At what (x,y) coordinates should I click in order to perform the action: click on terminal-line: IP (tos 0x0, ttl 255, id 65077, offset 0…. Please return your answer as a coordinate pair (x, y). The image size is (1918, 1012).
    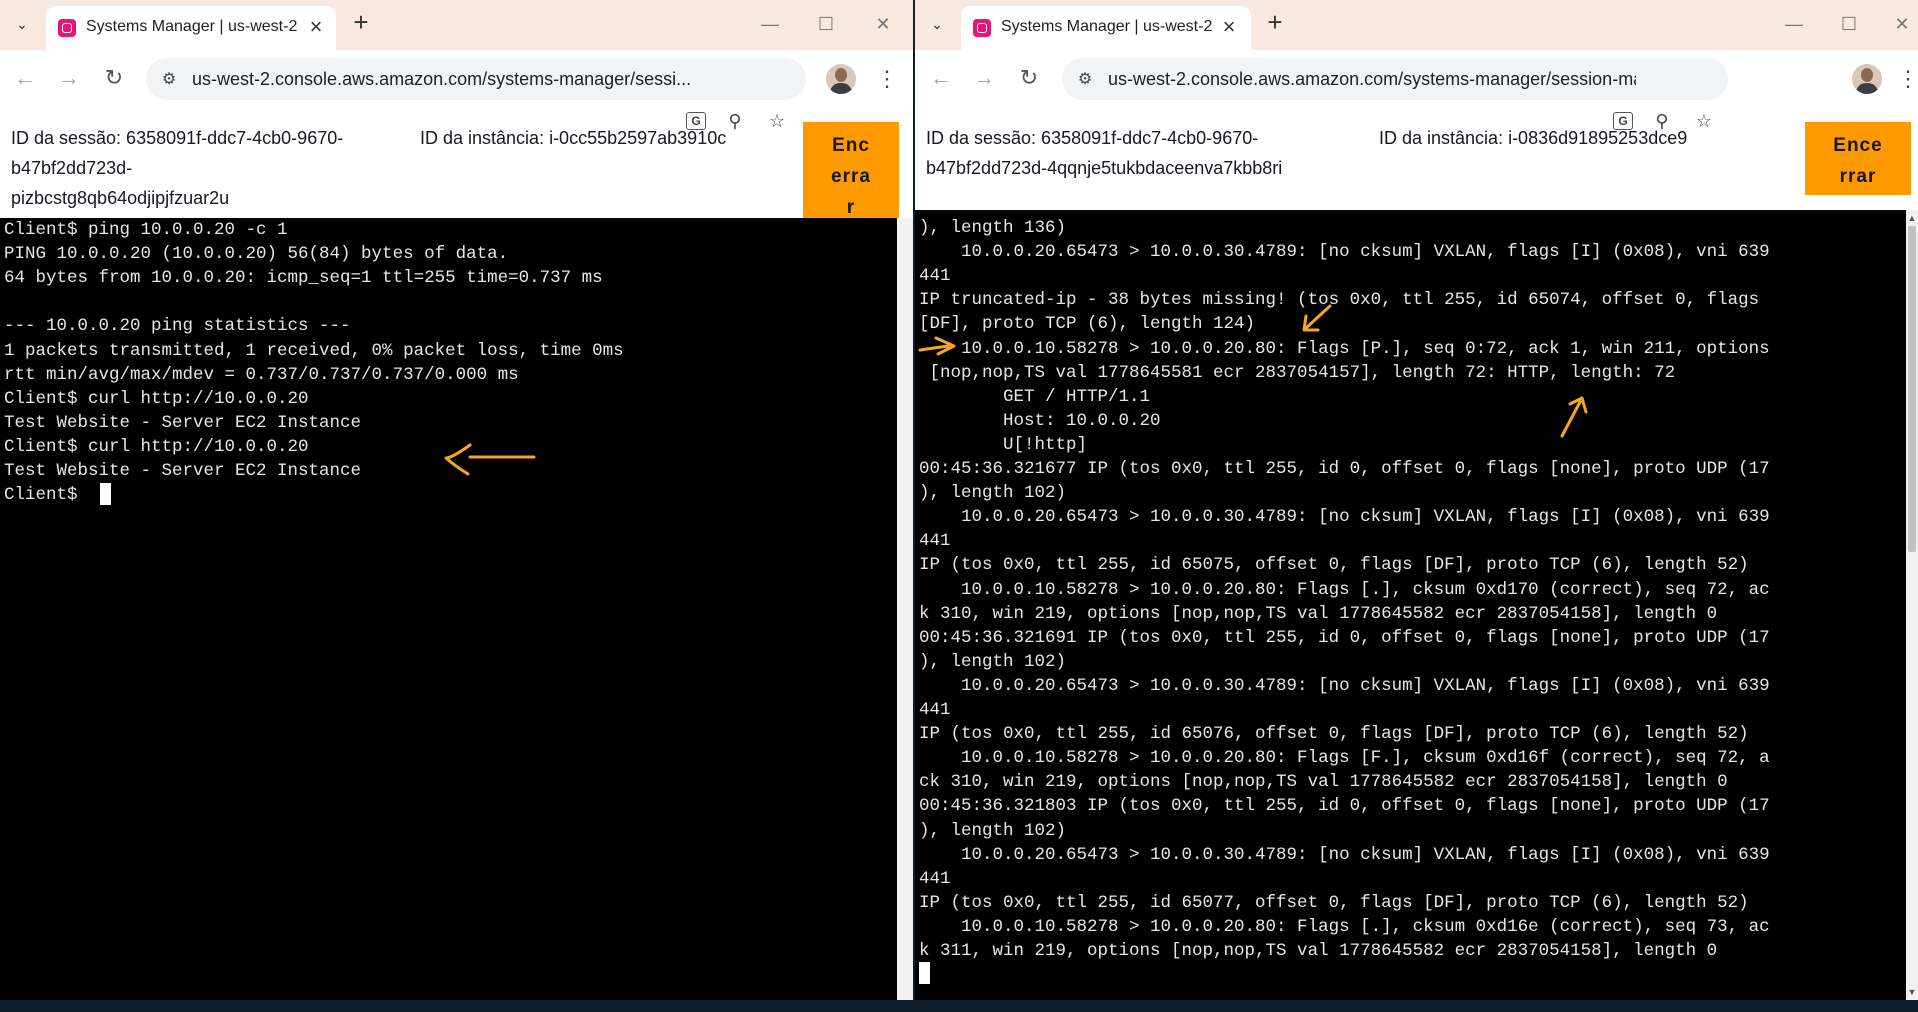
    Looking at the image, I should click on (1334, 902).